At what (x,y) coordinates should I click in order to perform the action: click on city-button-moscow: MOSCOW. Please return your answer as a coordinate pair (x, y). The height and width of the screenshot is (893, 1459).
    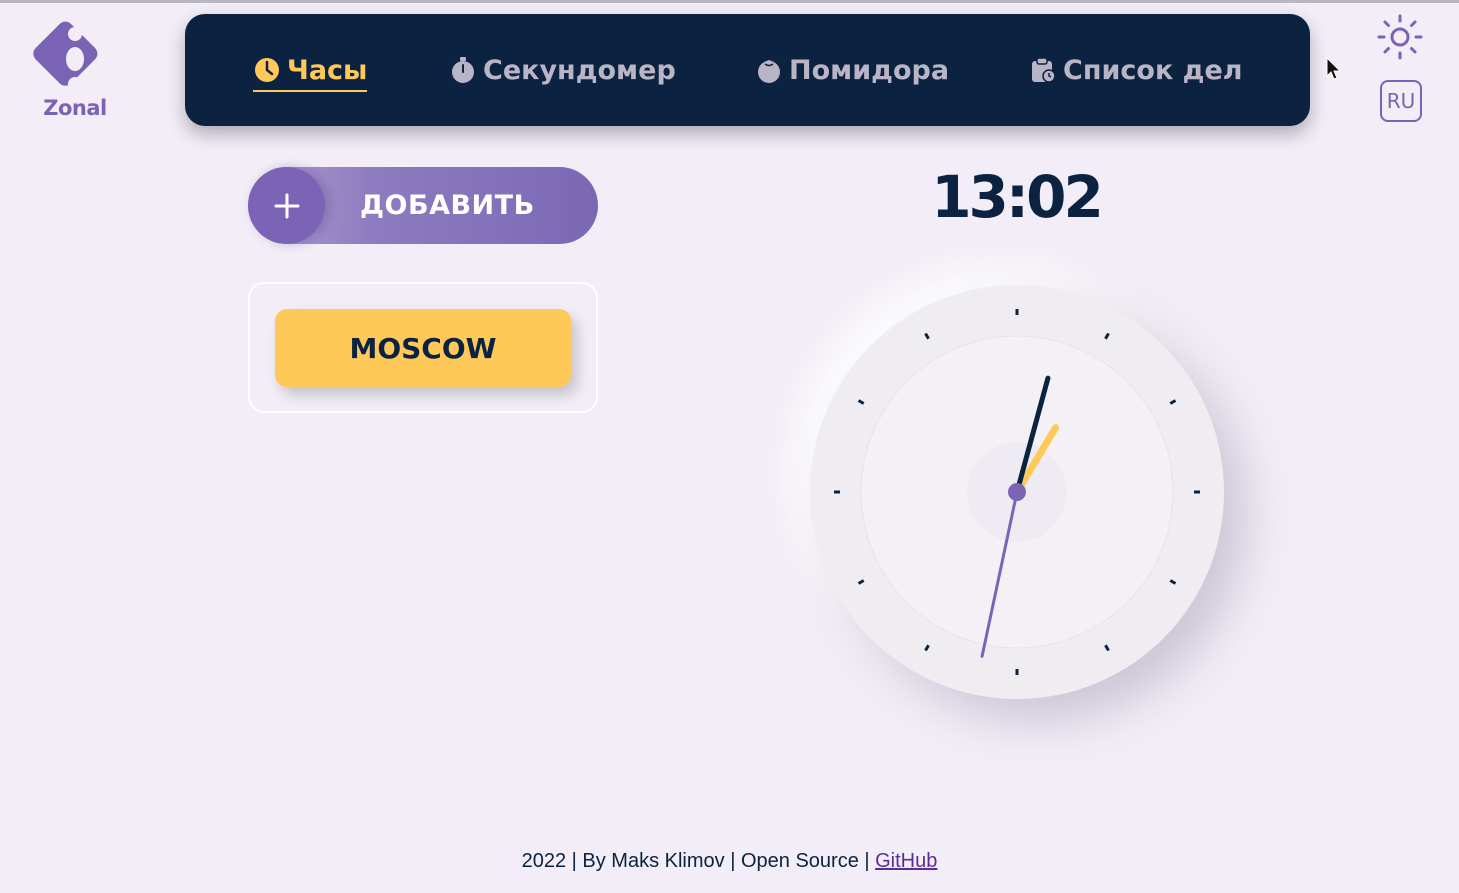
    Looking at the image, I should click on (423, 348).